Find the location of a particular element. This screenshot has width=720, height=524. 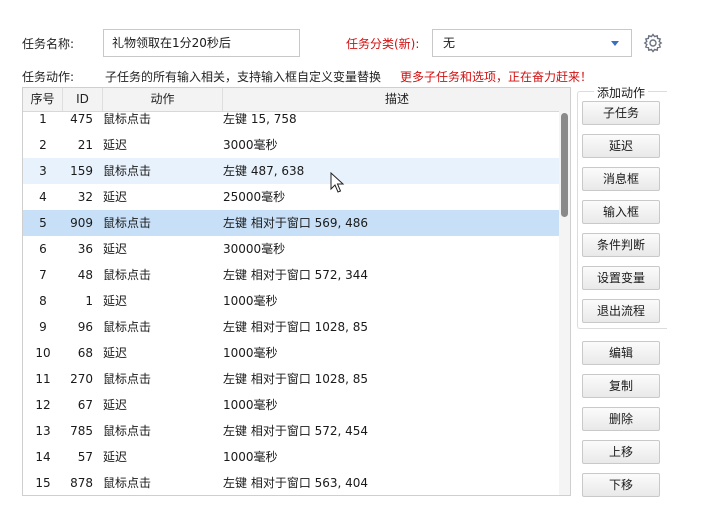

hint-warning-text: 更多子任务和选项，正在奋力赶来！ is located at coordinates (496, 77).